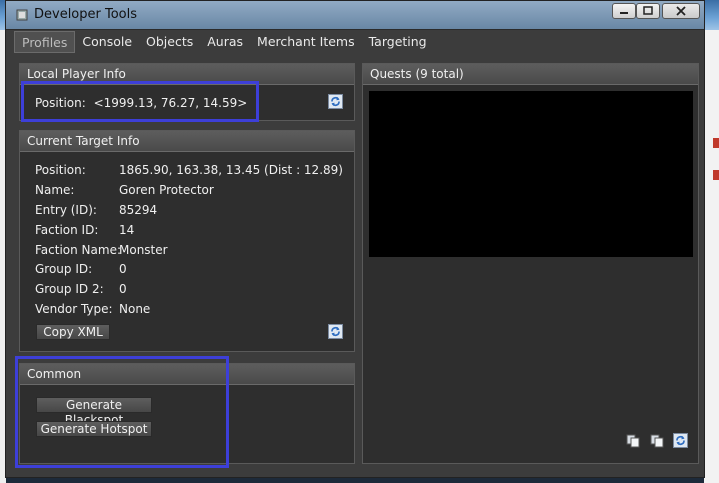 Image resolution: width=719 pixels, height=483 pixels. I want to click on close-button, so click(681, 11).